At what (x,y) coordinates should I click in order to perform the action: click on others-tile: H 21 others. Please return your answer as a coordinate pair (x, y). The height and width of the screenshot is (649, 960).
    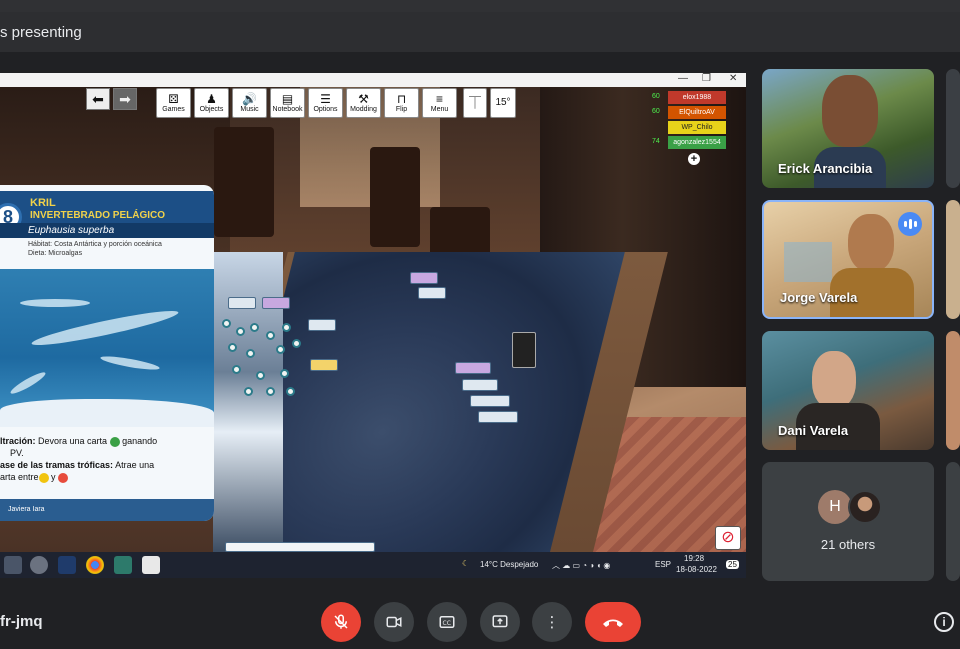
    Looking at the image, I should click on (848, 521).